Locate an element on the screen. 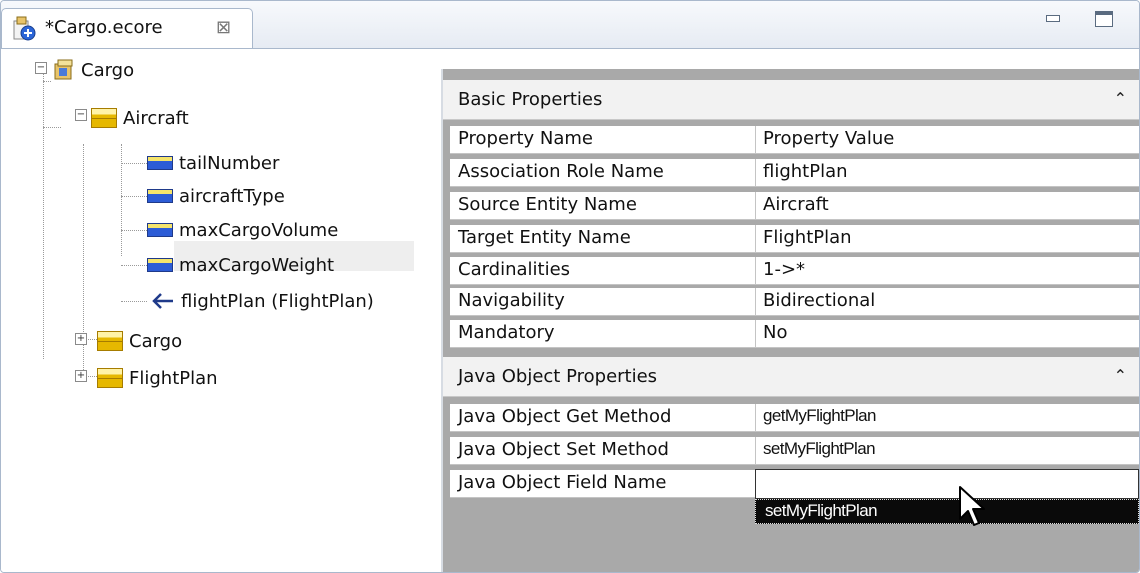 Image resolution: width=1140 pixels, height=573 pixels. minimize-icon is located at coordinates (1053, 18).